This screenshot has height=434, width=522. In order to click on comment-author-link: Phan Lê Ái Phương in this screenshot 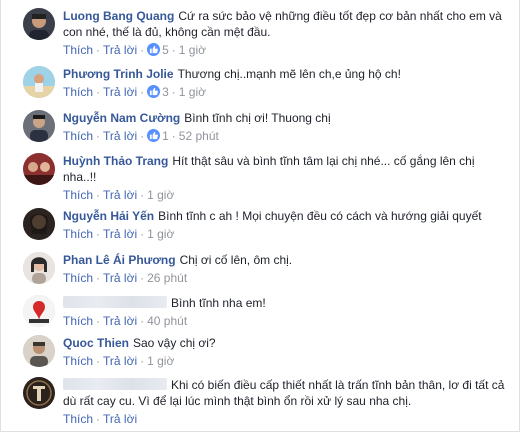, I will do `click(119, 260)`.